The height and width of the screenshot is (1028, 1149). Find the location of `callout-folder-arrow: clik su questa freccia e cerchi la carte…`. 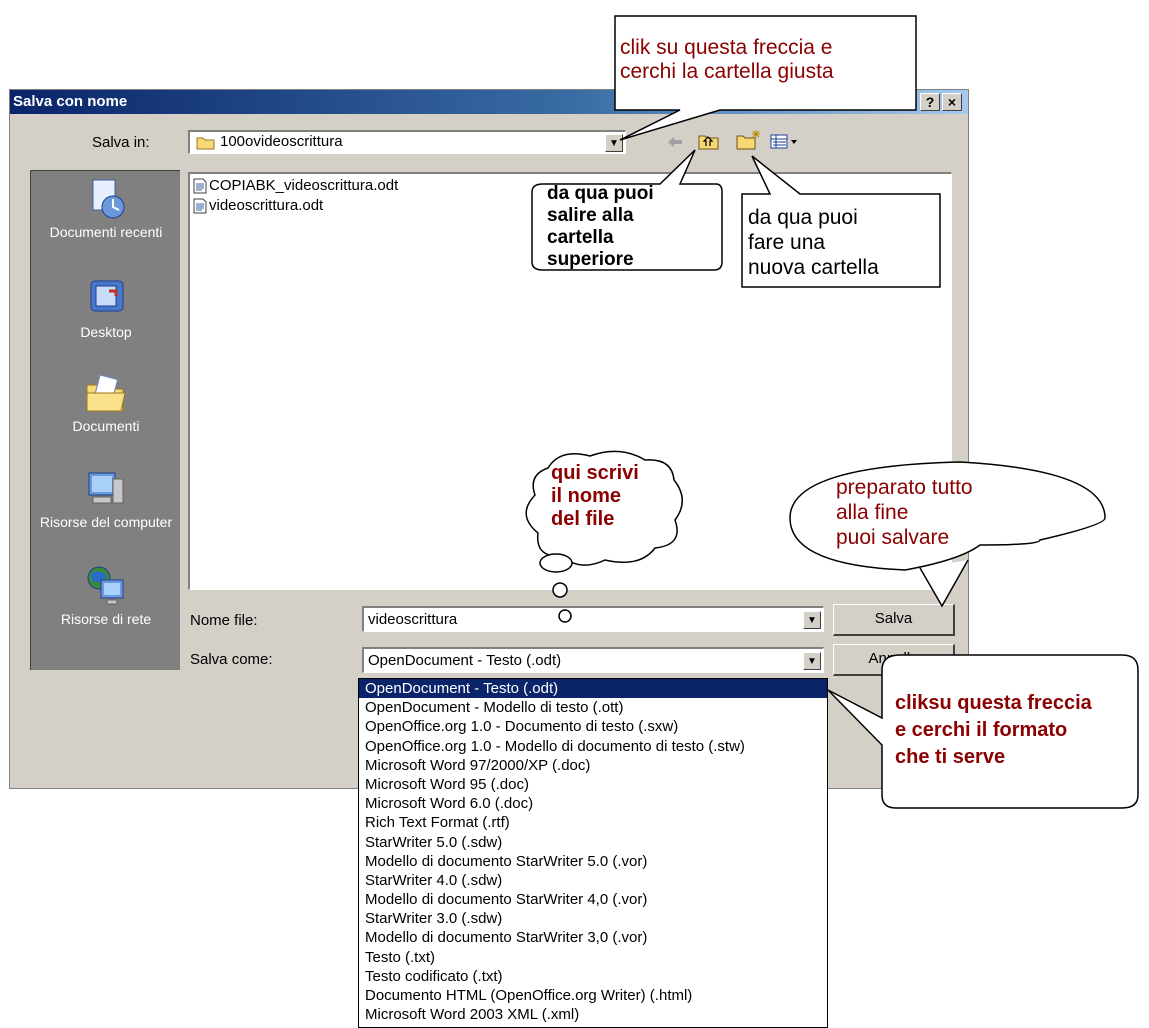

callout-folder-arrow: clik su questa freccia e cerchi la carte… is located at coordinates (727, 60).